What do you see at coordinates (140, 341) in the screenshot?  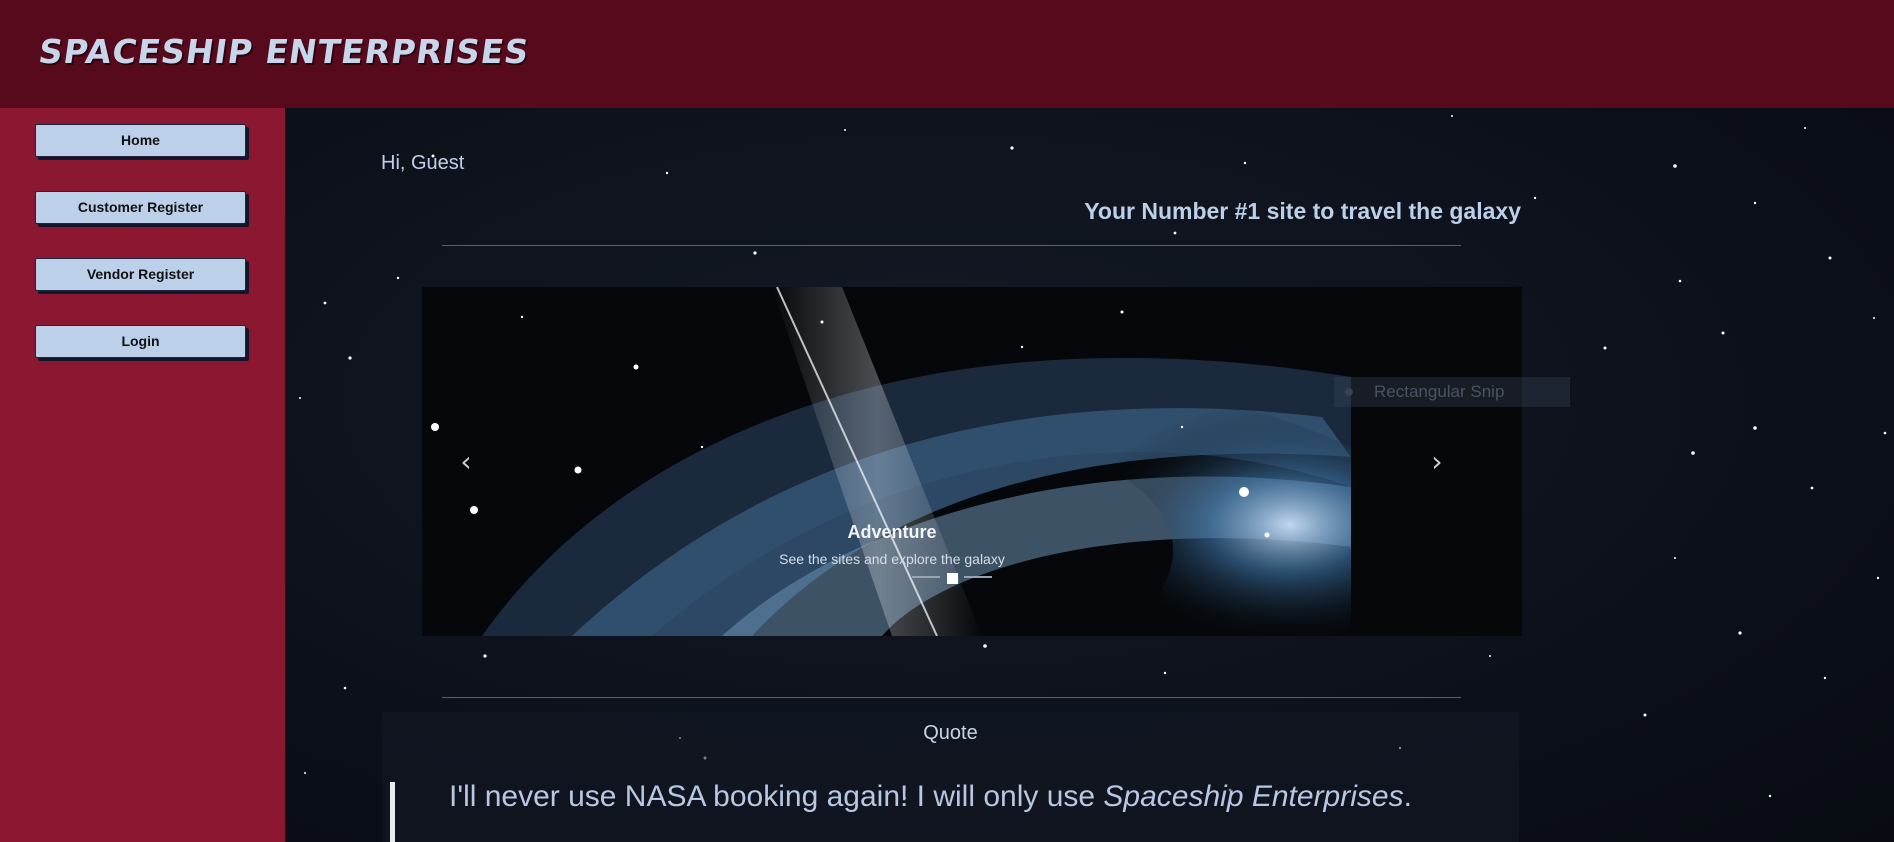 I see `nav-login-button: Login` at bounding box center [140, 341].